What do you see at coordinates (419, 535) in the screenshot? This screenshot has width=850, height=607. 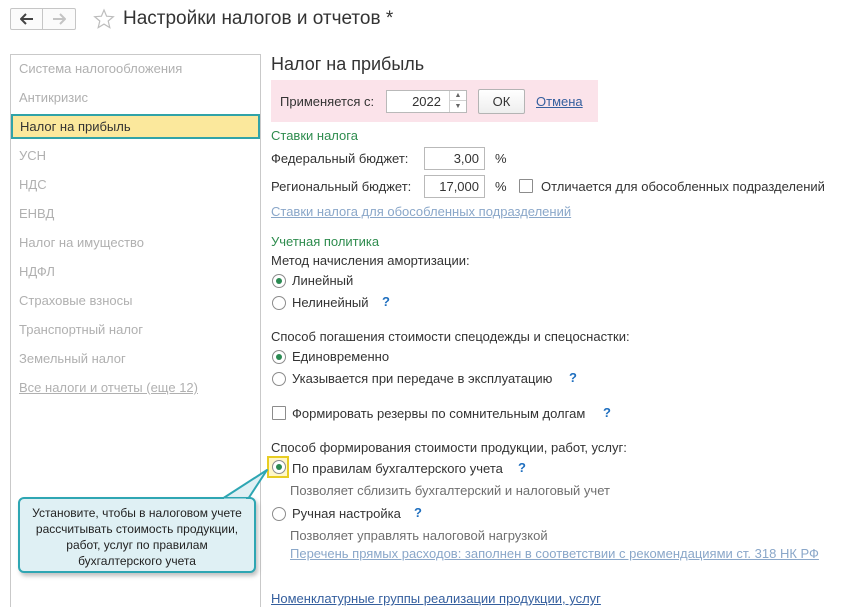 I see `manual-hint: Позволяет управлять налоговой нагрузкой` at bounding box center [419, 535].